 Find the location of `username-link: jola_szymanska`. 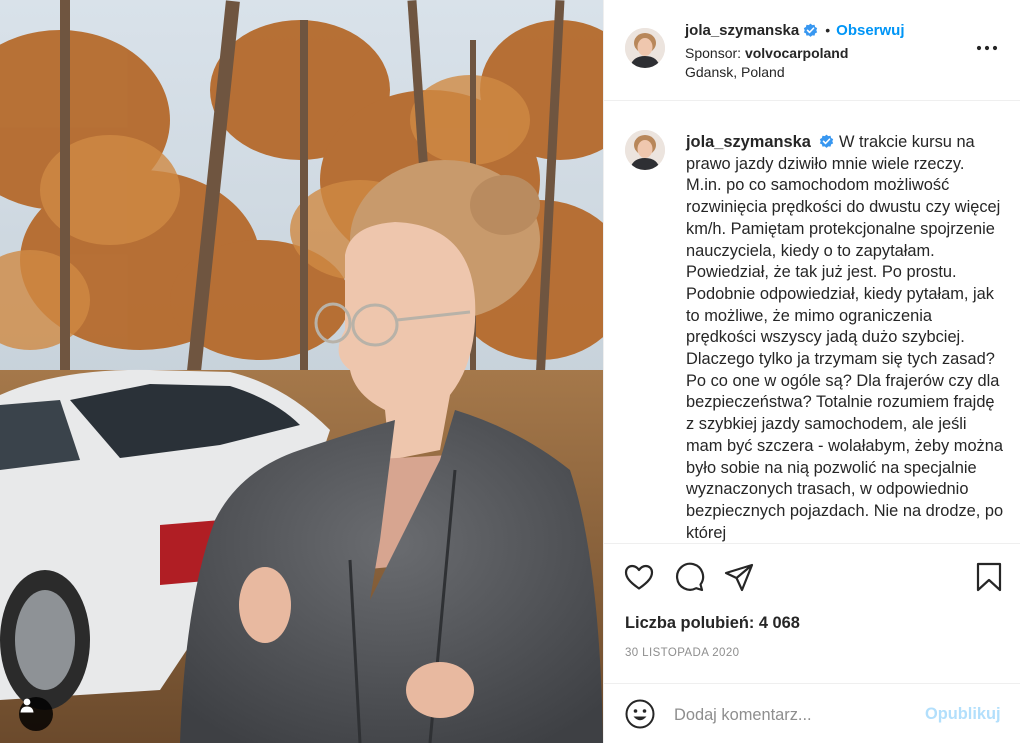

username-link: jola_szymanska is located at coordinates (742, 30).